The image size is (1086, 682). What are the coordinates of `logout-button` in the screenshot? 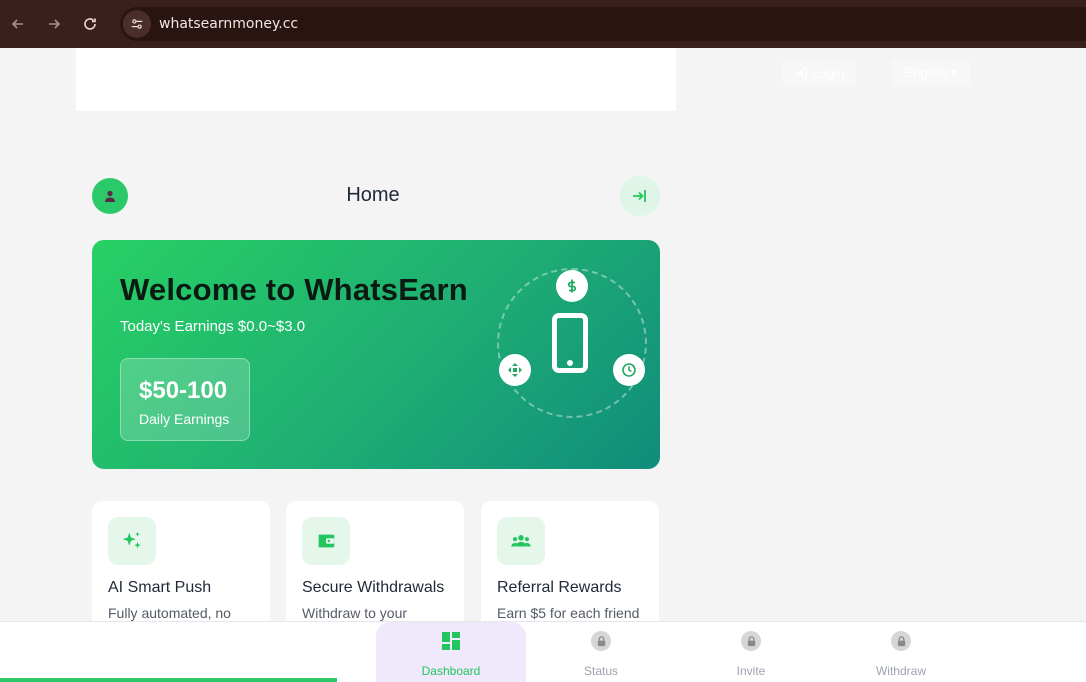 It's located at (640, 196).